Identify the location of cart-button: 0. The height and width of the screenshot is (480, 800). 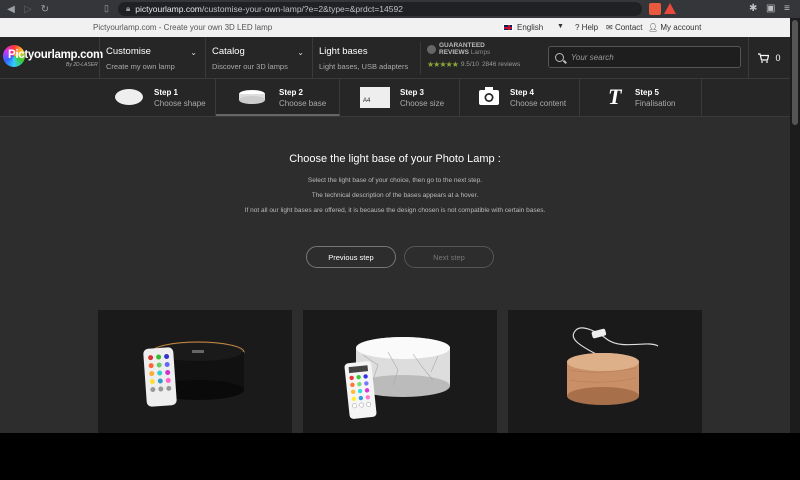
(769, 57).